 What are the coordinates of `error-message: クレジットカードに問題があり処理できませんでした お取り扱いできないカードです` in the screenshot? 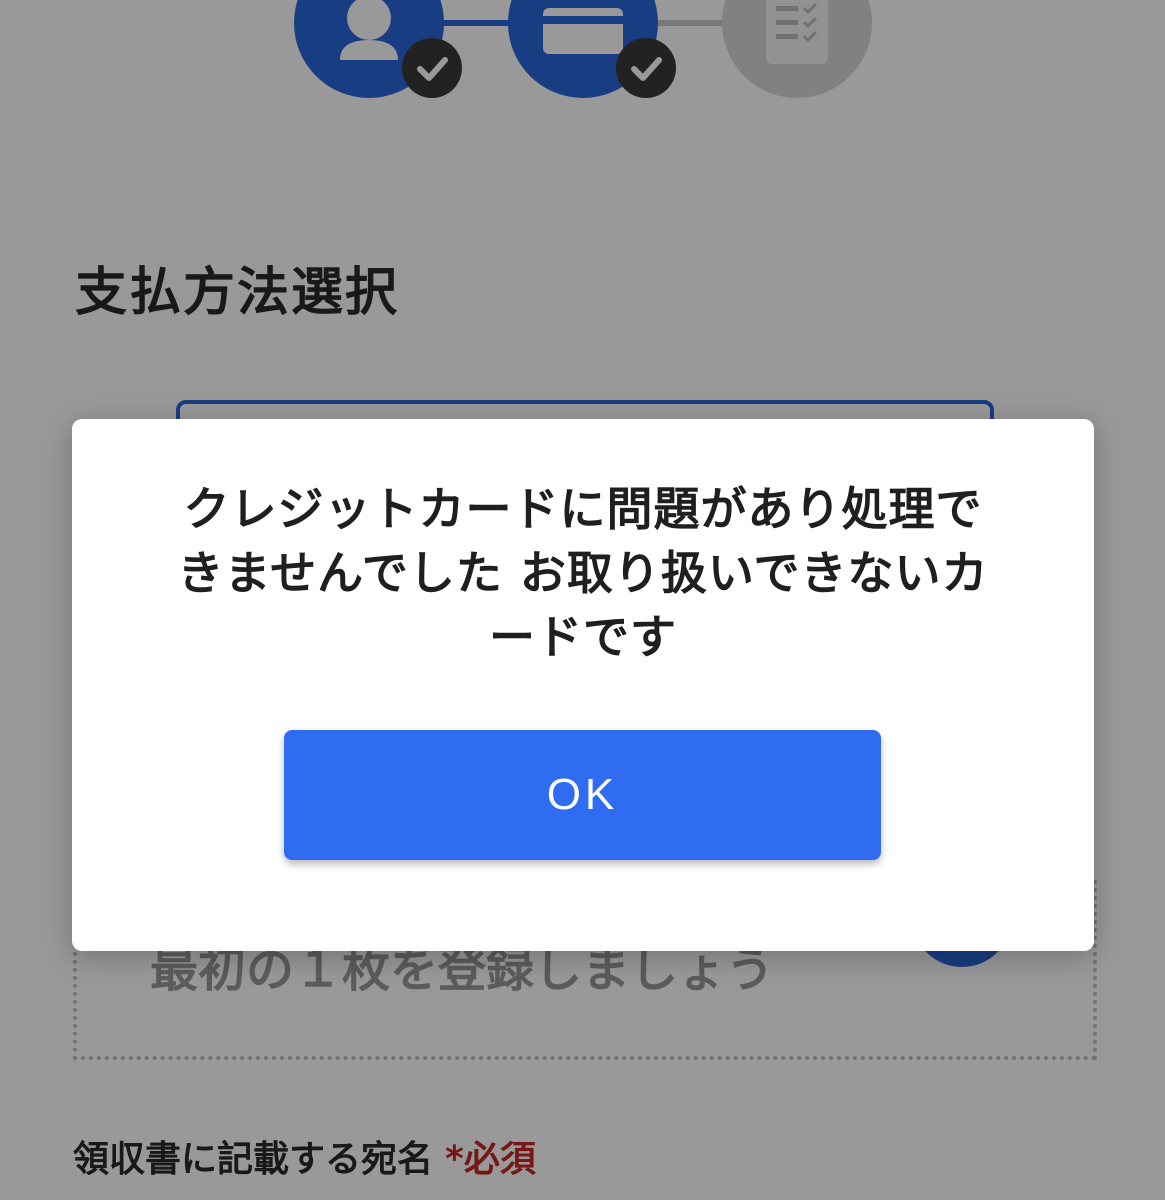 It's located at (583, 573).